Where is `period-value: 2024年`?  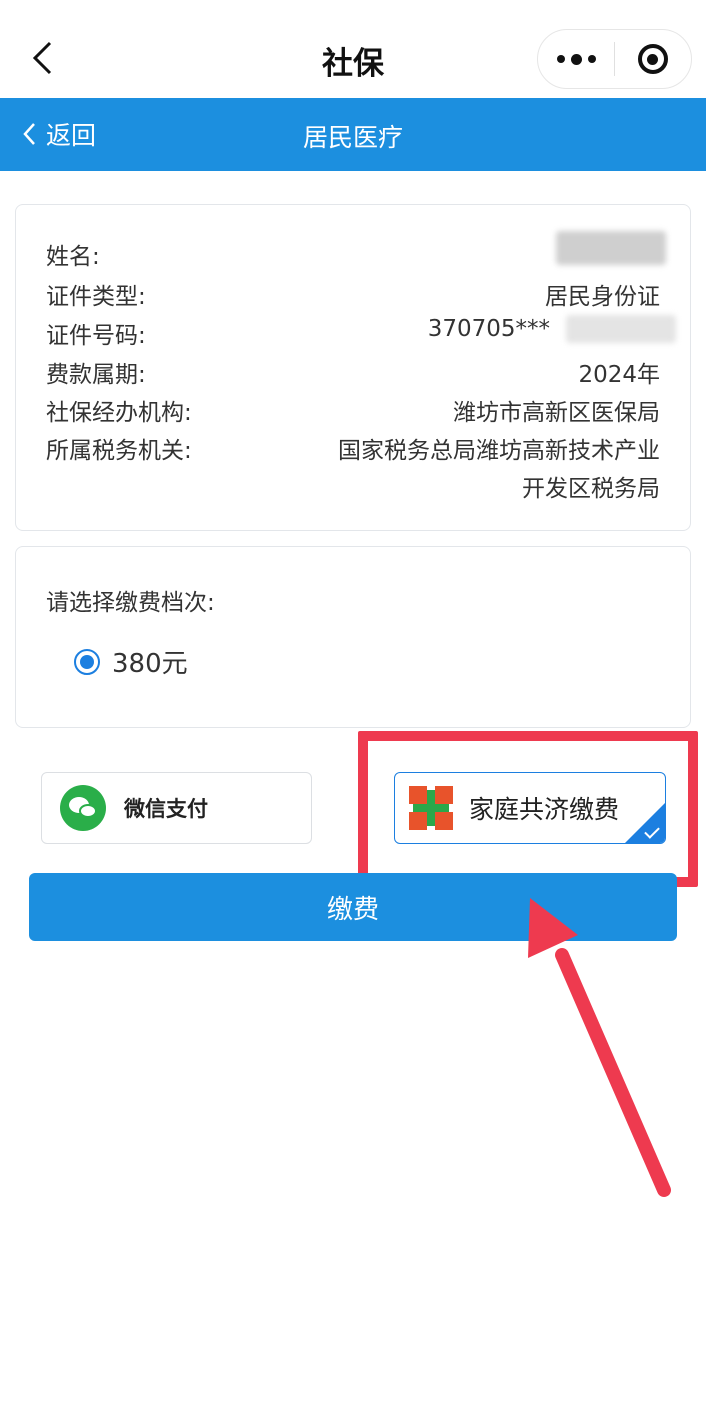
period-value: 2024年 is located at coordinates (619, 375).